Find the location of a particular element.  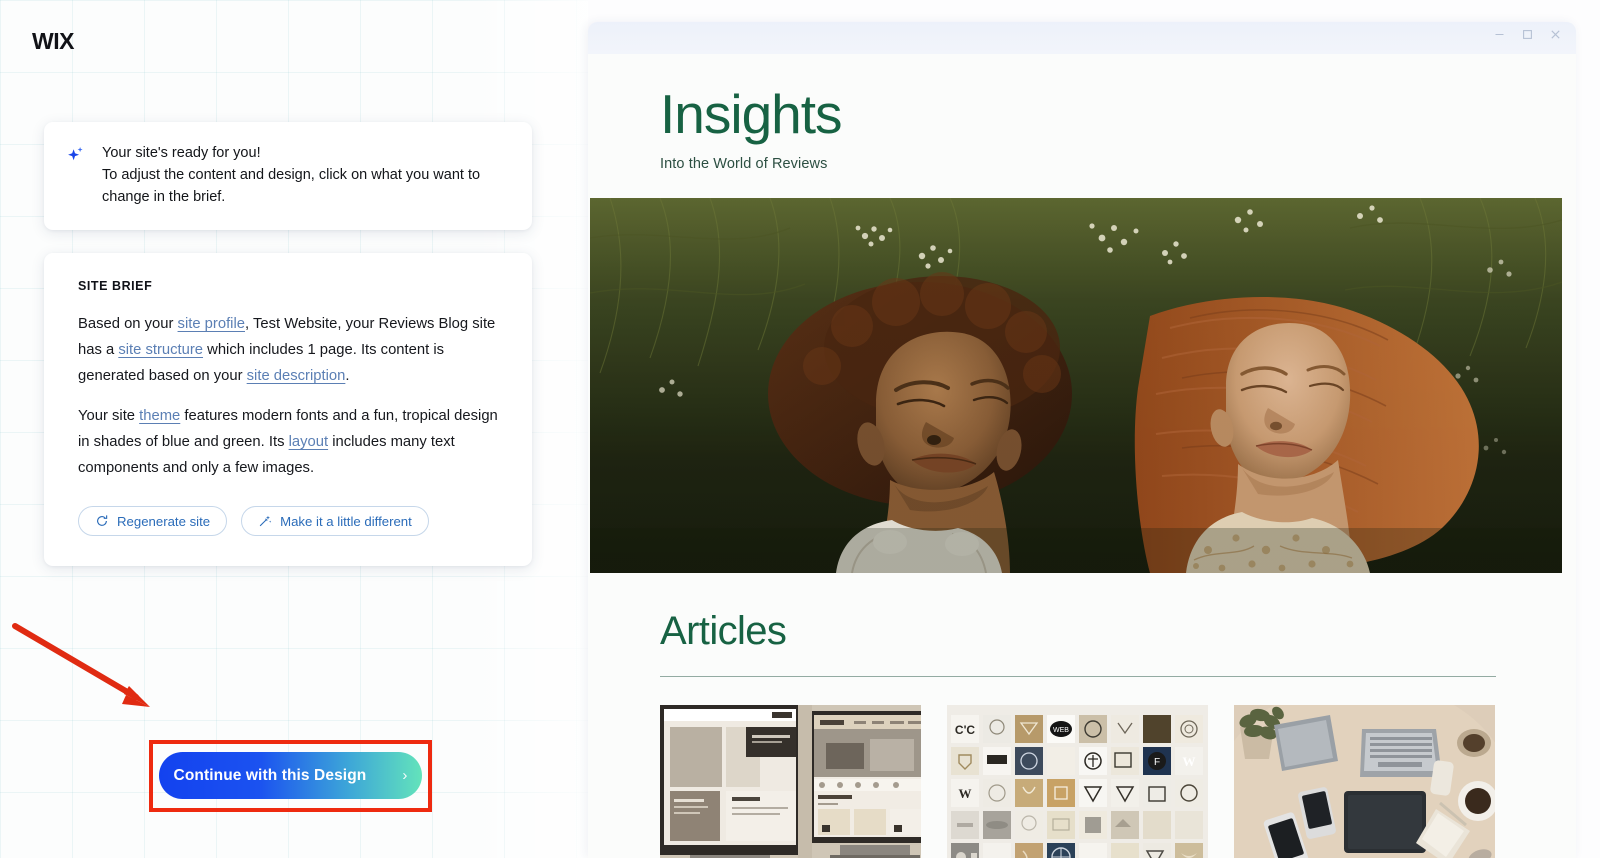

article-card: C'C WEB F W W is located at coordinates (1077, 781).